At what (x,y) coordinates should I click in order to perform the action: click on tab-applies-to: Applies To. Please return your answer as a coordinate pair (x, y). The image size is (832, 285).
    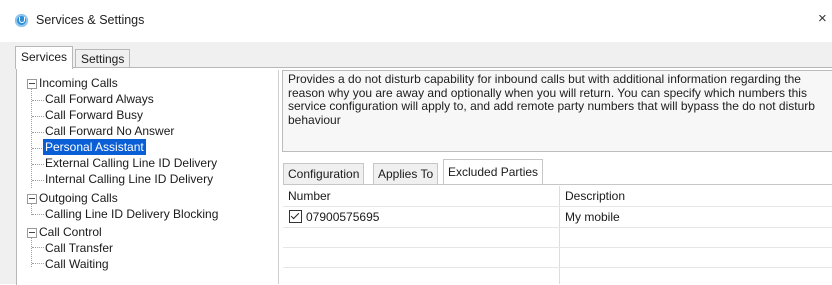
    Looking at the image, I should click on (406, 174).